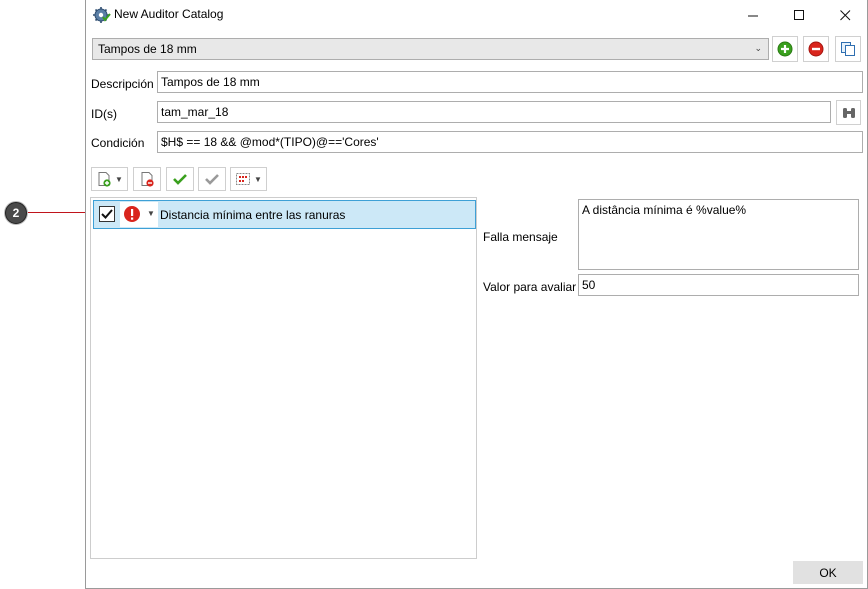 Image resolution: width=868 pixels, height=589 pixels. What do you see at coordinates (430, 49) in the screenshot?
I see `catalog-select: Tampos de 18 mm ⌄` at bounding box center [430, 49].